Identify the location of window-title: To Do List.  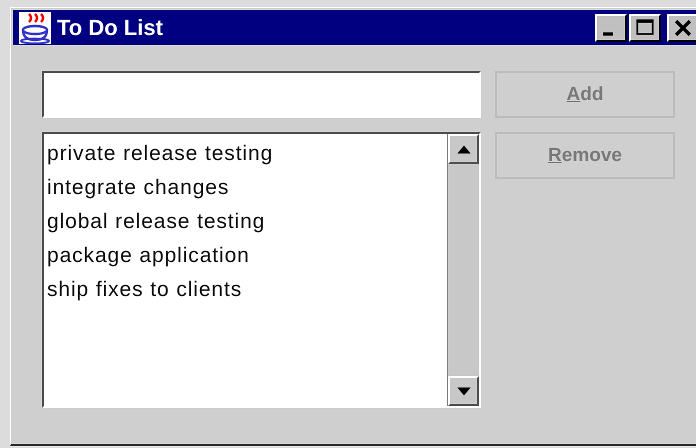
(110, 27).